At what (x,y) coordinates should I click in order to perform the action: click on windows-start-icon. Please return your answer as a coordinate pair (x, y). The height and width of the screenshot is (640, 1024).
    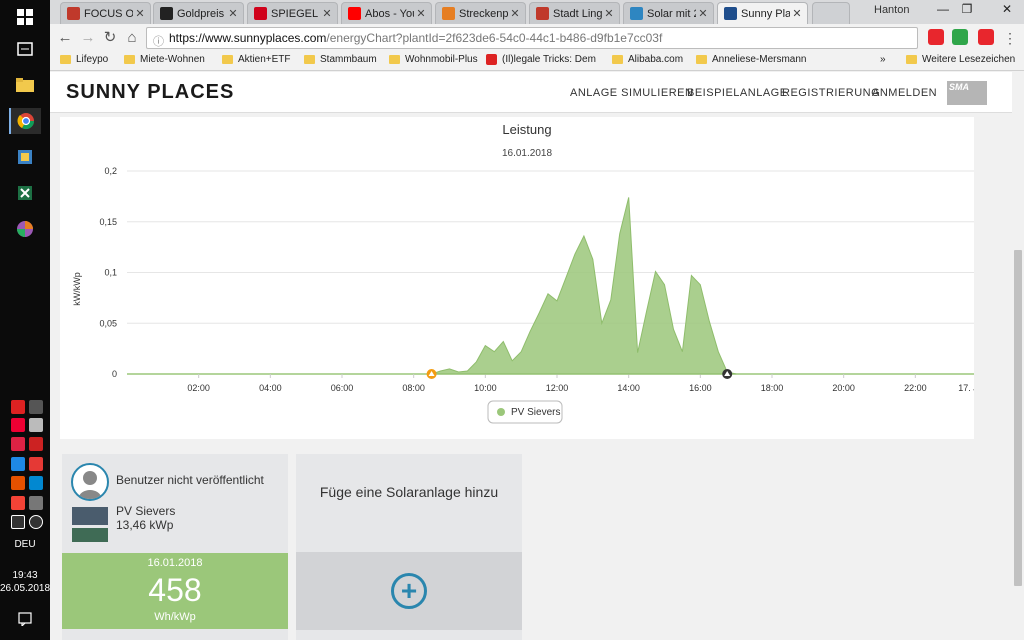
    Looking at the image, I should click on (25, 17).